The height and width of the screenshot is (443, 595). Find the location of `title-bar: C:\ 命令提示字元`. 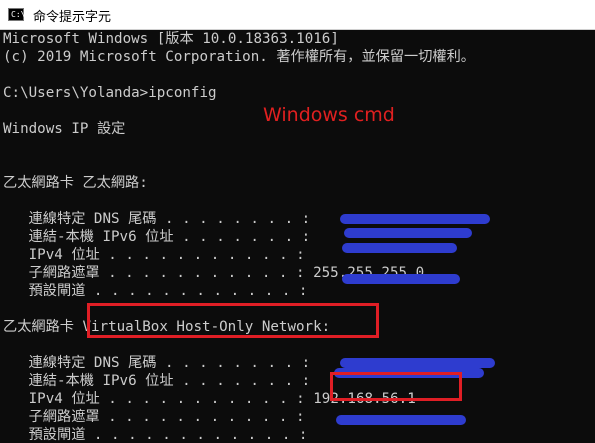

title-bar: C:\ 命令提示字元 is located at coordinates (297, 15).